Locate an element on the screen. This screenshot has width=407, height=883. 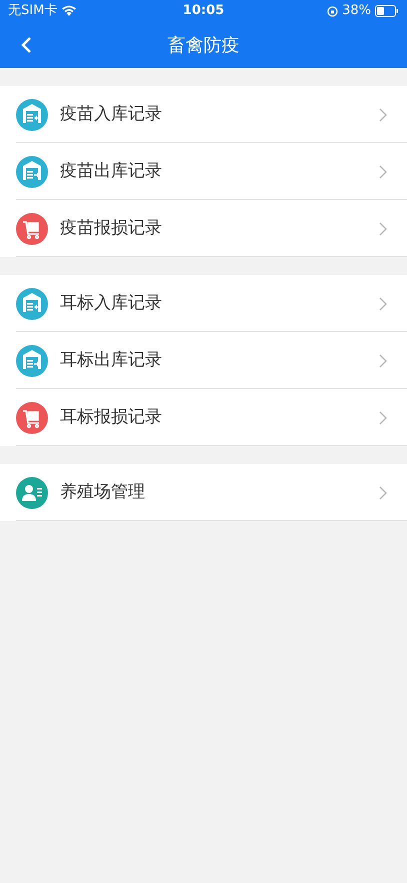
back-icon is located at coordinates (26, 45).